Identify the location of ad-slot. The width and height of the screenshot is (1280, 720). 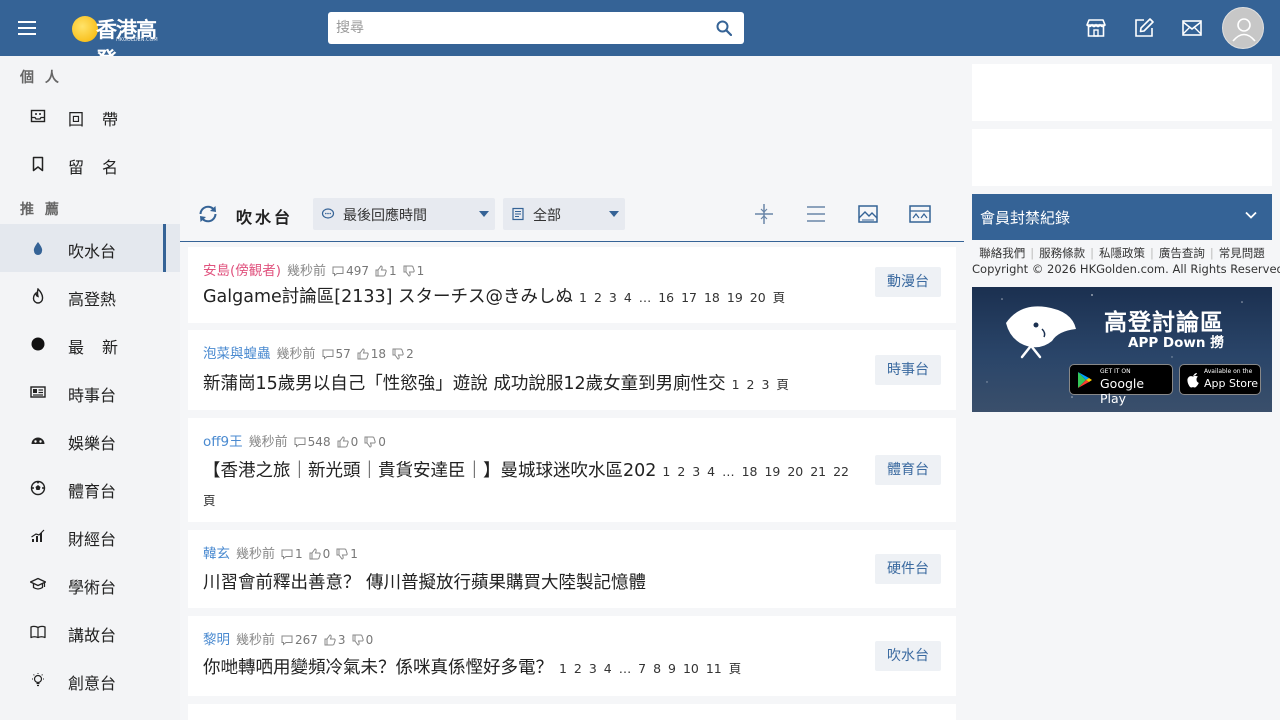
(1122, 157).